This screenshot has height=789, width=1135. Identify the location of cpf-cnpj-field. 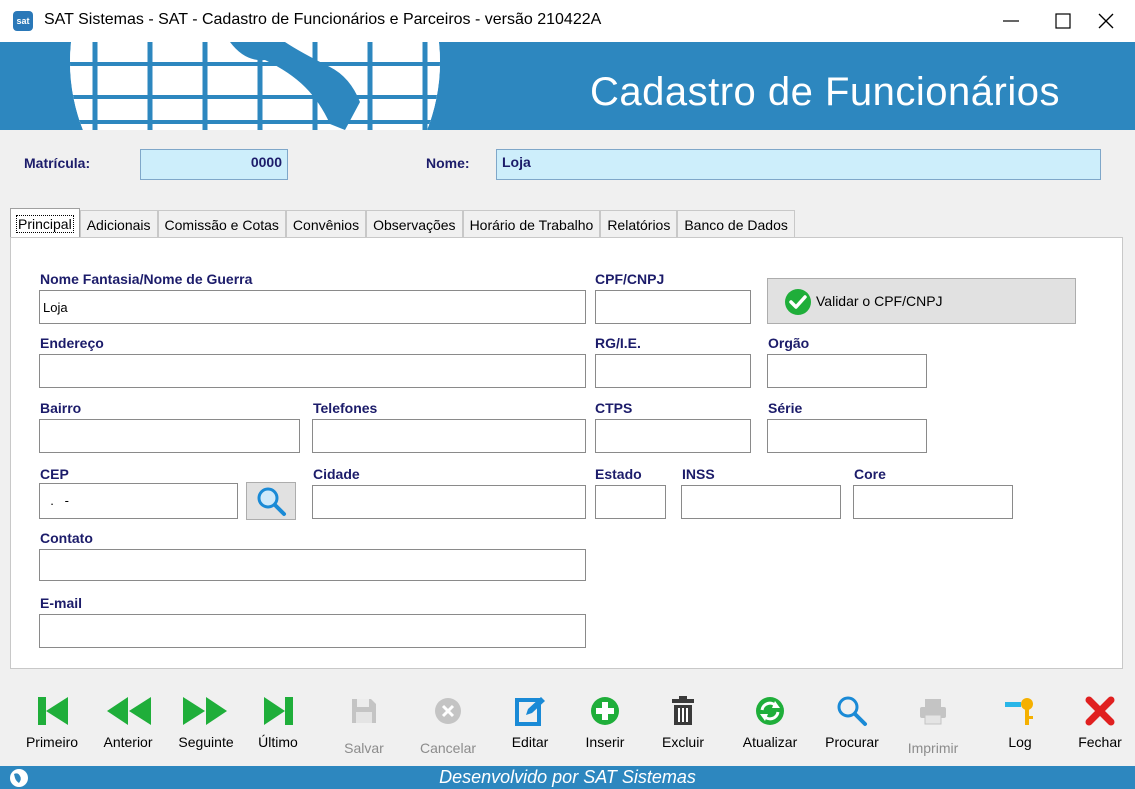
(673, 307).